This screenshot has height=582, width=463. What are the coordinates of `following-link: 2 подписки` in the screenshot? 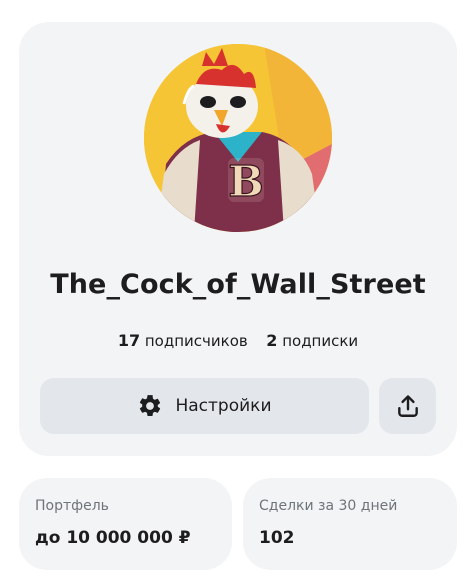 It's located at (312, 340).